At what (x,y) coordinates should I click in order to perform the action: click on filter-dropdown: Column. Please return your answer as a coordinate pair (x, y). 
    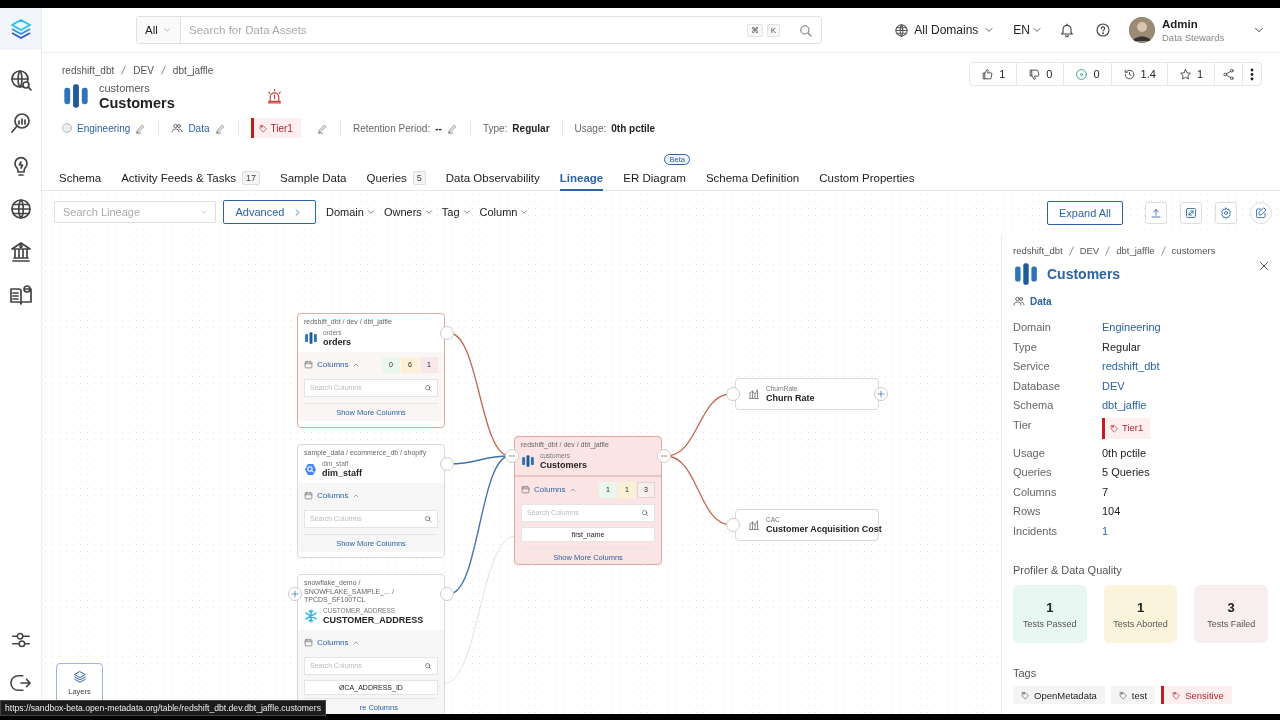
    Looking at the image, I should click on (504, 212).